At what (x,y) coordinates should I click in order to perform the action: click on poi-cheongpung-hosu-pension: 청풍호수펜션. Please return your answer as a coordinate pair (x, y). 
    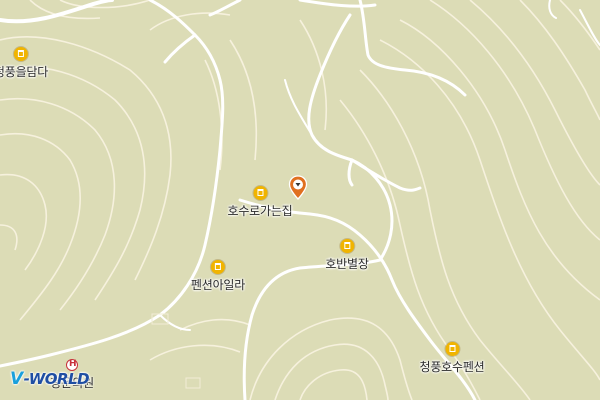
    Looking at the image, I should click on (452, 358).